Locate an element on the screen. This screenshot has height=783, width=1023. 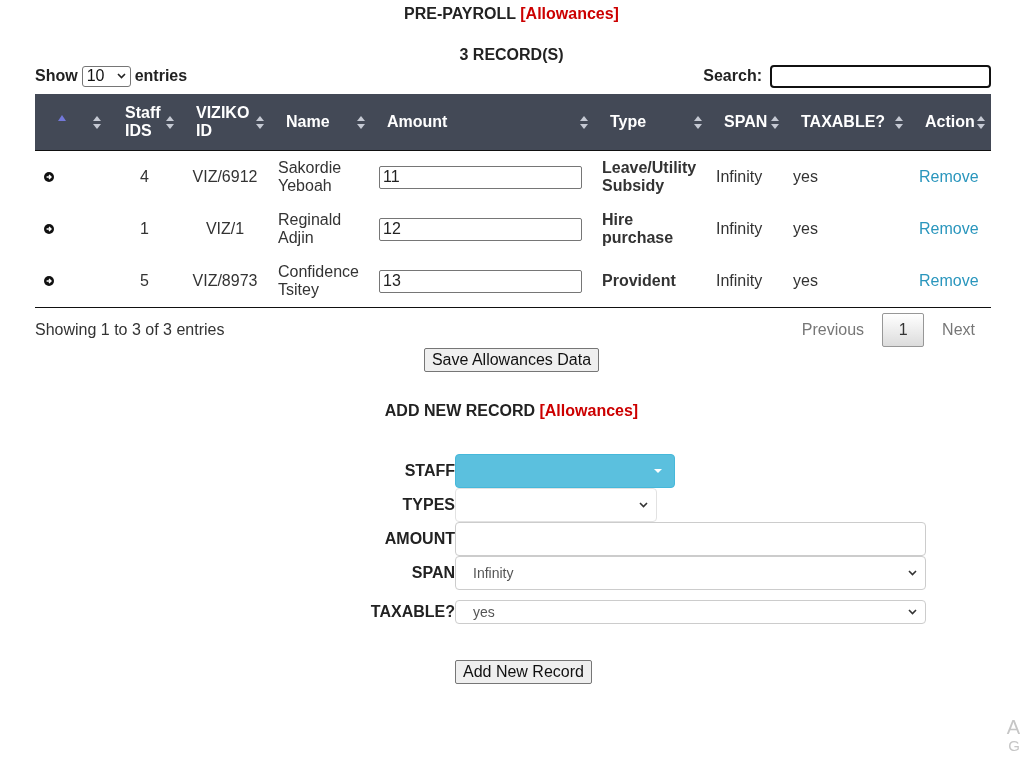
select-field: yes is located at coordinates (690, 612).